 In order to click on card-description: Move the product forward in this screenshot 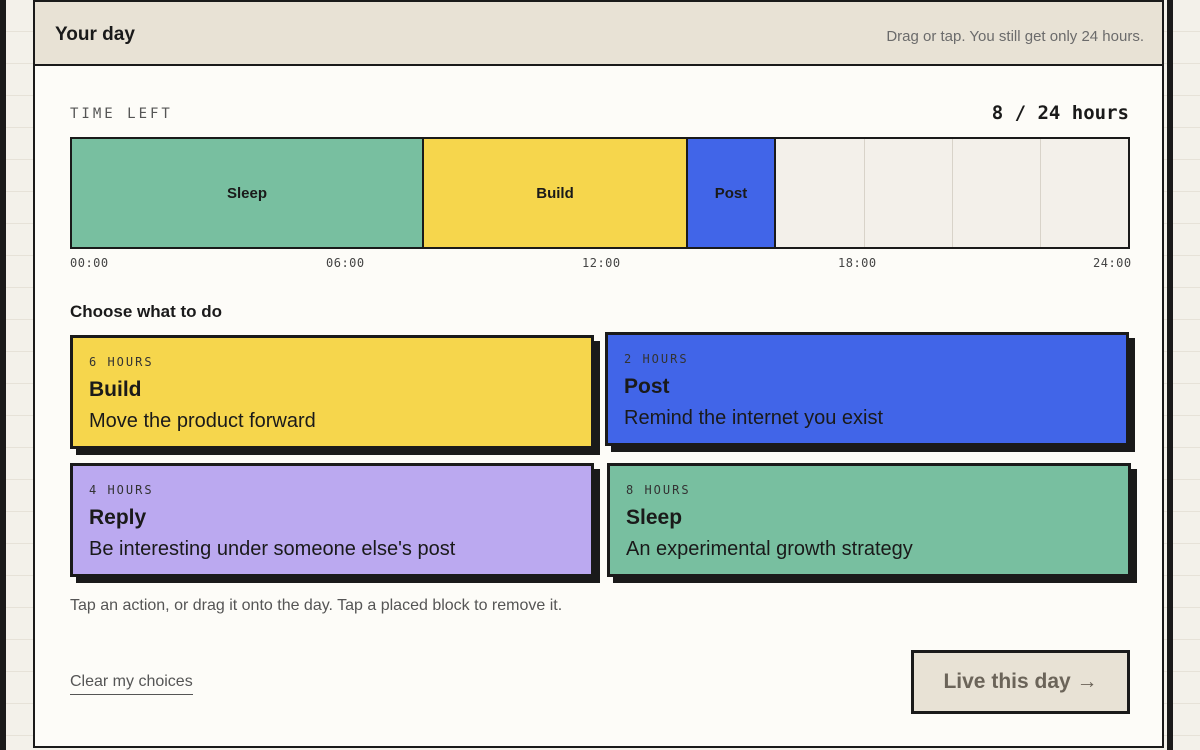, I will do `click(202, 421)`.